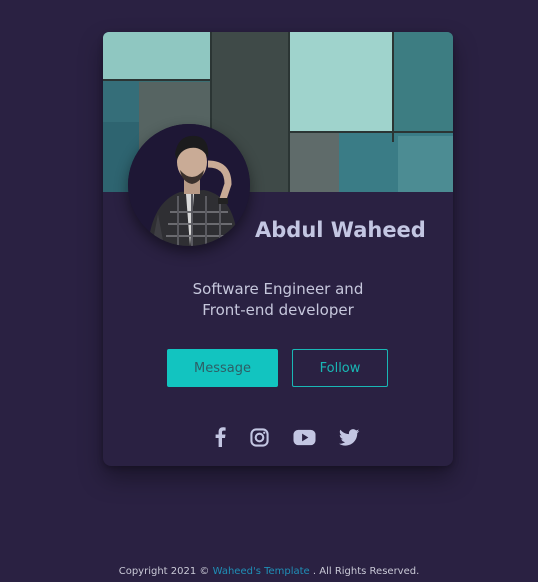 This screenshot has width=538, height=582. Describe the element at coordinates (165, 571) in the screenshot. I see `footer-prefix: Copyright 2021 ©` at that location.